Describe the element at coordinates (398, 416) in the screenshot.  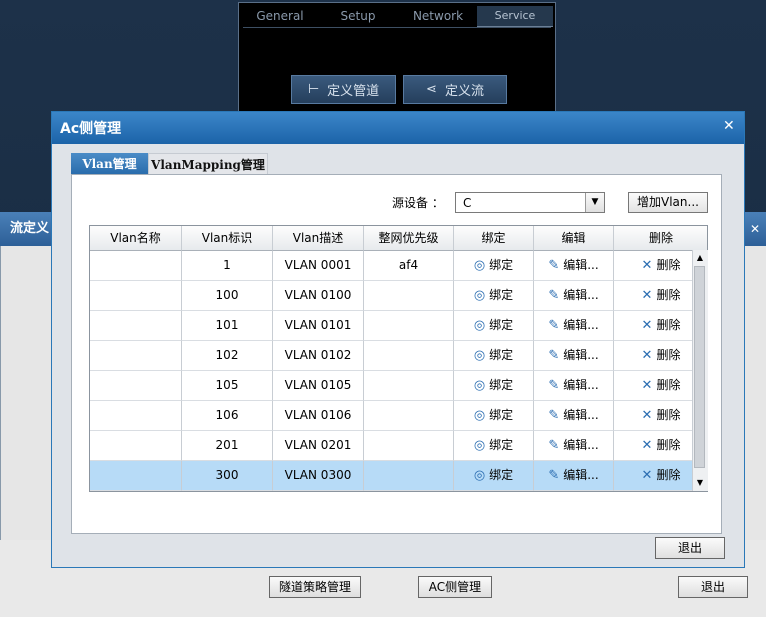
I see `table-row: 106 VLAN 0106 ◎ 绑定 ✎ 编辑... ✕ 删除` at that location.